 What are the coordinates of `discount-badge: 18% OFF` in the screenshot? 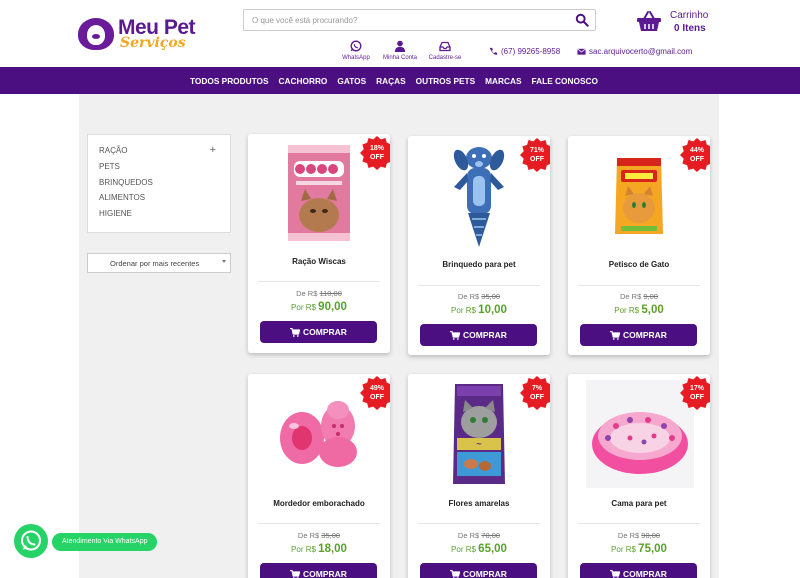 It's located at (375, 153).